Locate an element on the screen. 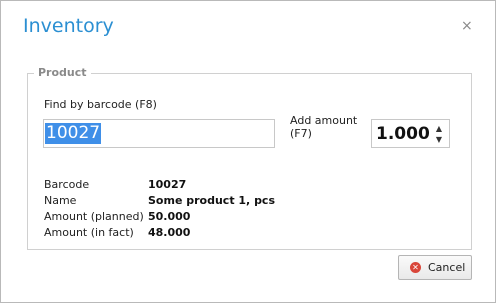 The image size is (496, 303). amount-in-fact-value: 48.000 is located at coordinates (169, 232).